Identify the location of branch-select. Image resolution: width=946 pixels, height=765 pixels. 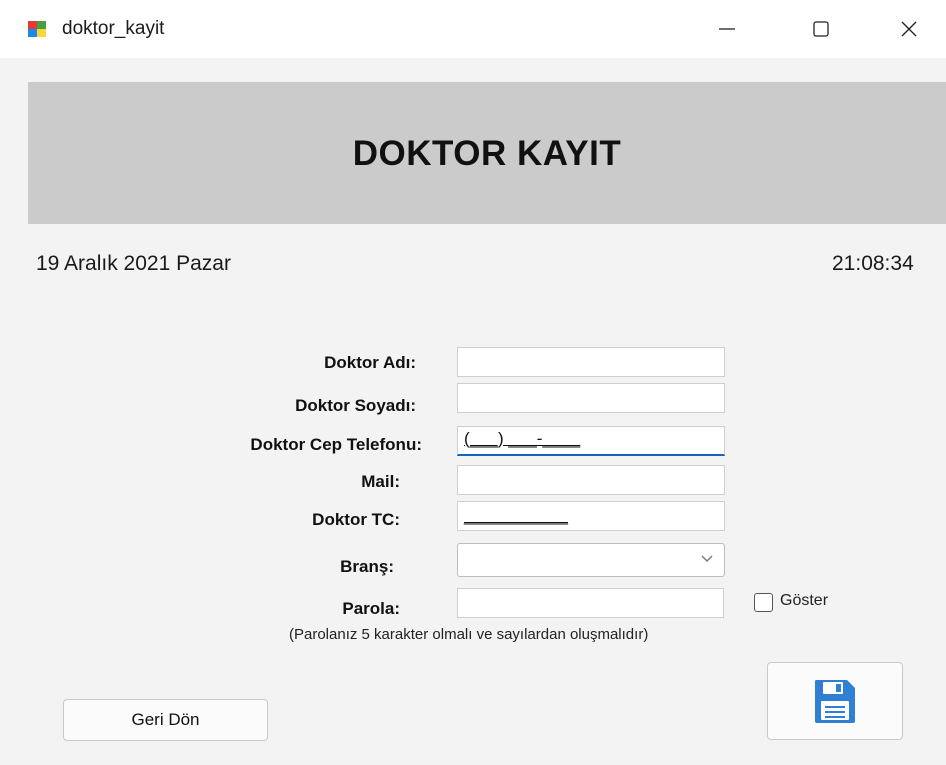
(591, 560).